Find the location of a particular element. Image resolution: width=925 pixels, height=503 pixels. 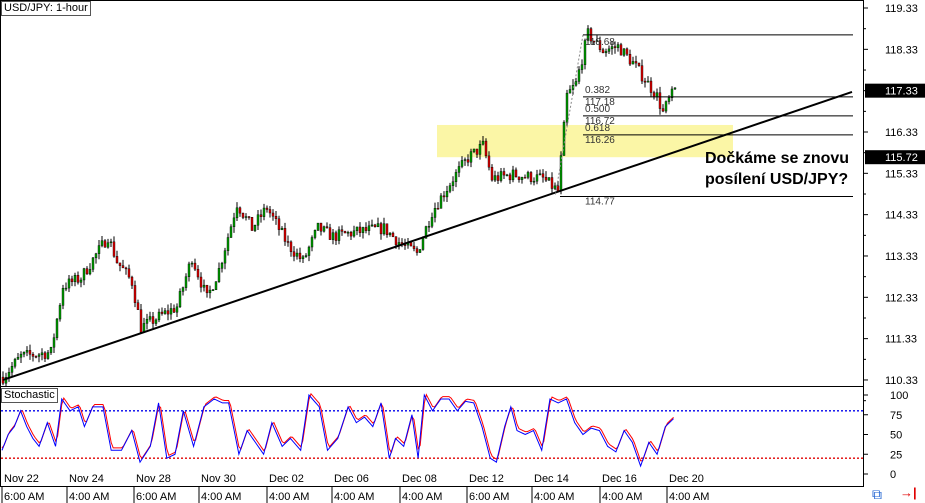

price-tick-label: 112.33 is located at coordinates (901, 298).